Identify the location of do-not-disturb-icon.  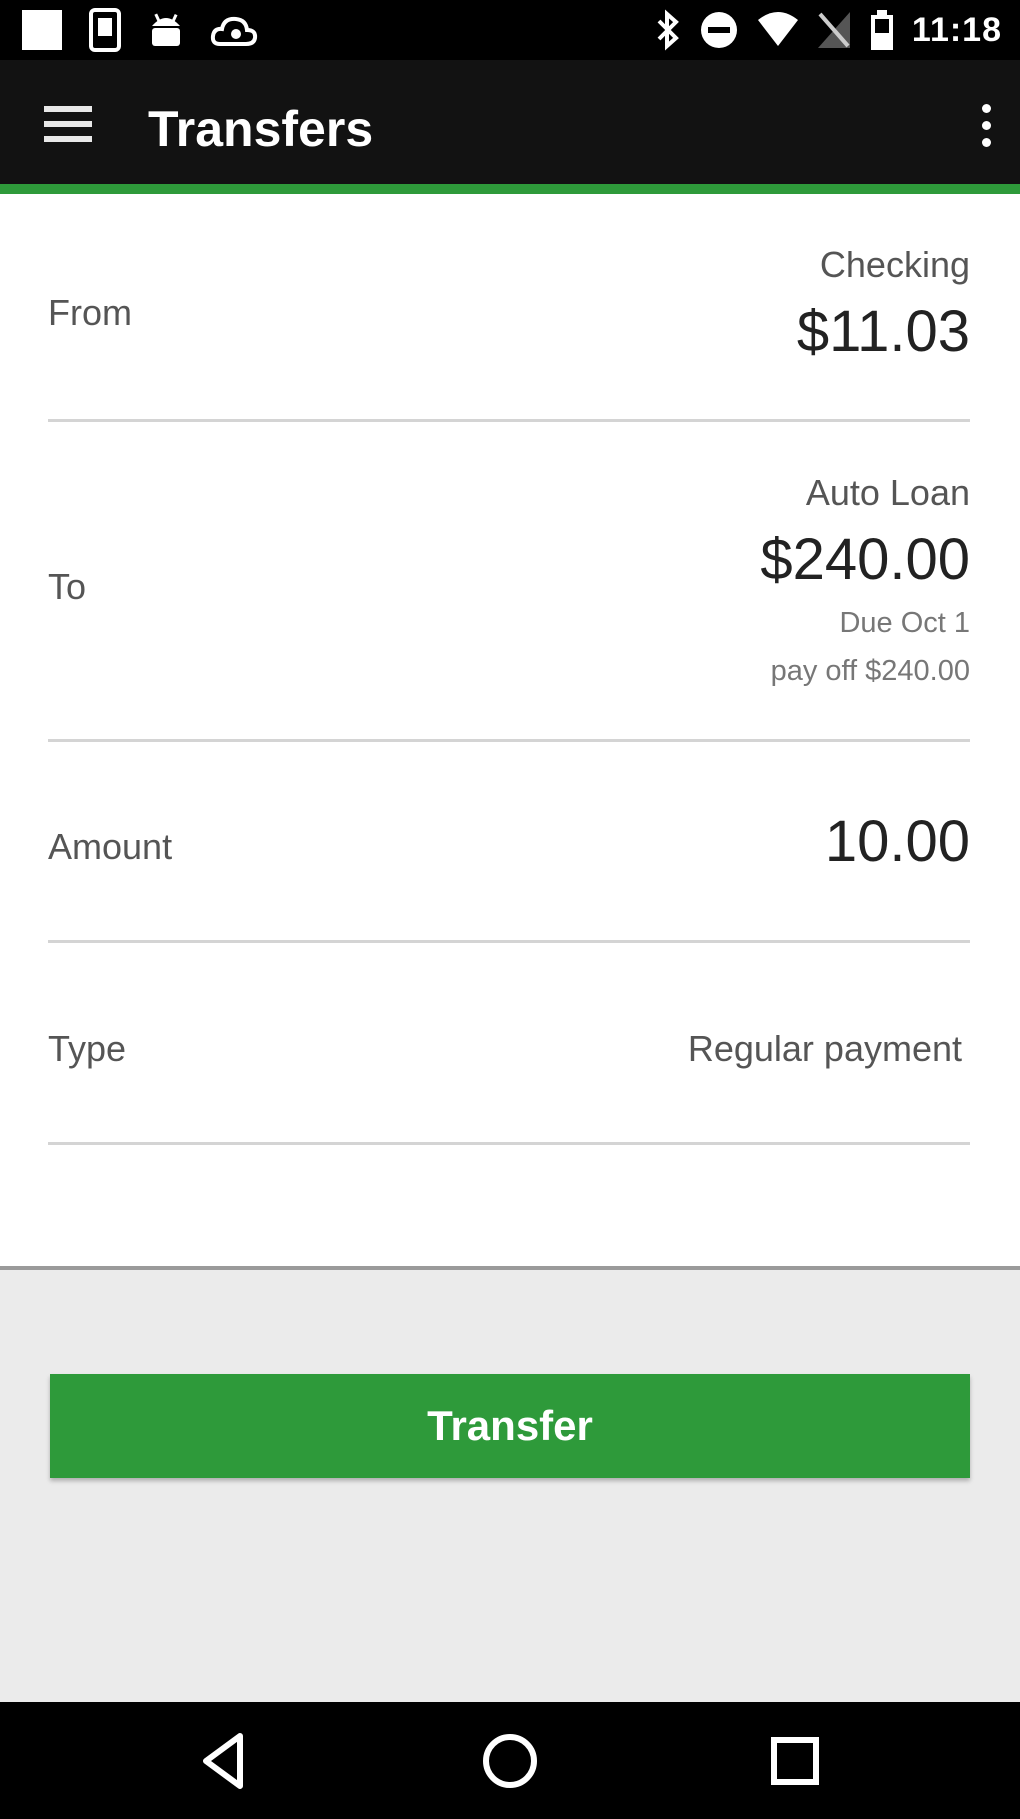
(718, 30).